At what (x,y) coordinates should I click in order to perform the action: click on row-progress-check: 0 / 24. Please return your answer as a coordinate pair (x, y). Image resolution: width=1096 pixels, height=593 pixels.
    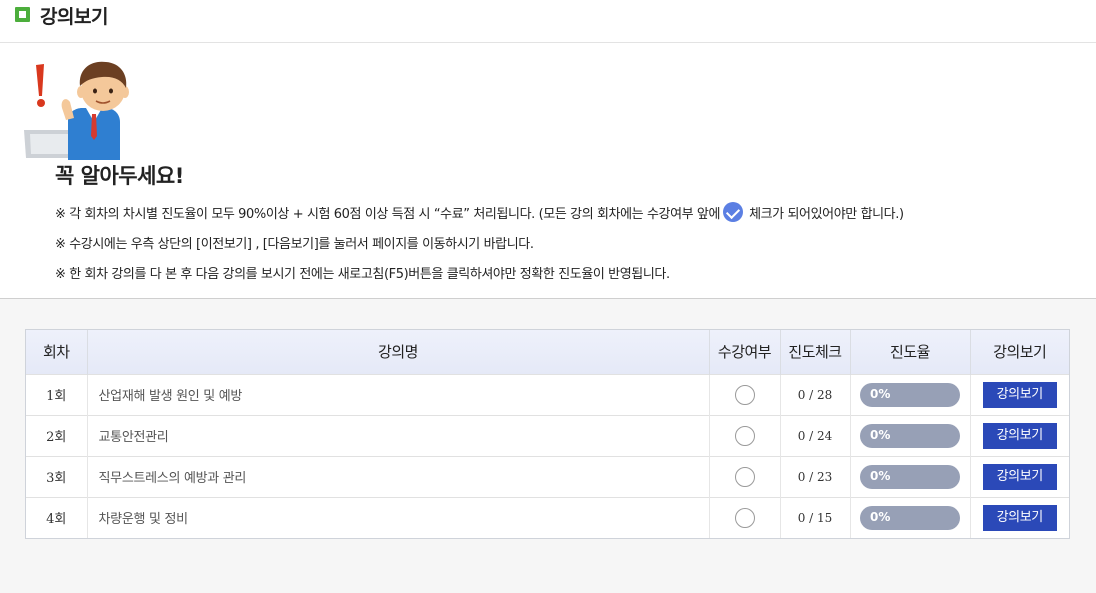
    Looking at the image, I should click on (814, 435).